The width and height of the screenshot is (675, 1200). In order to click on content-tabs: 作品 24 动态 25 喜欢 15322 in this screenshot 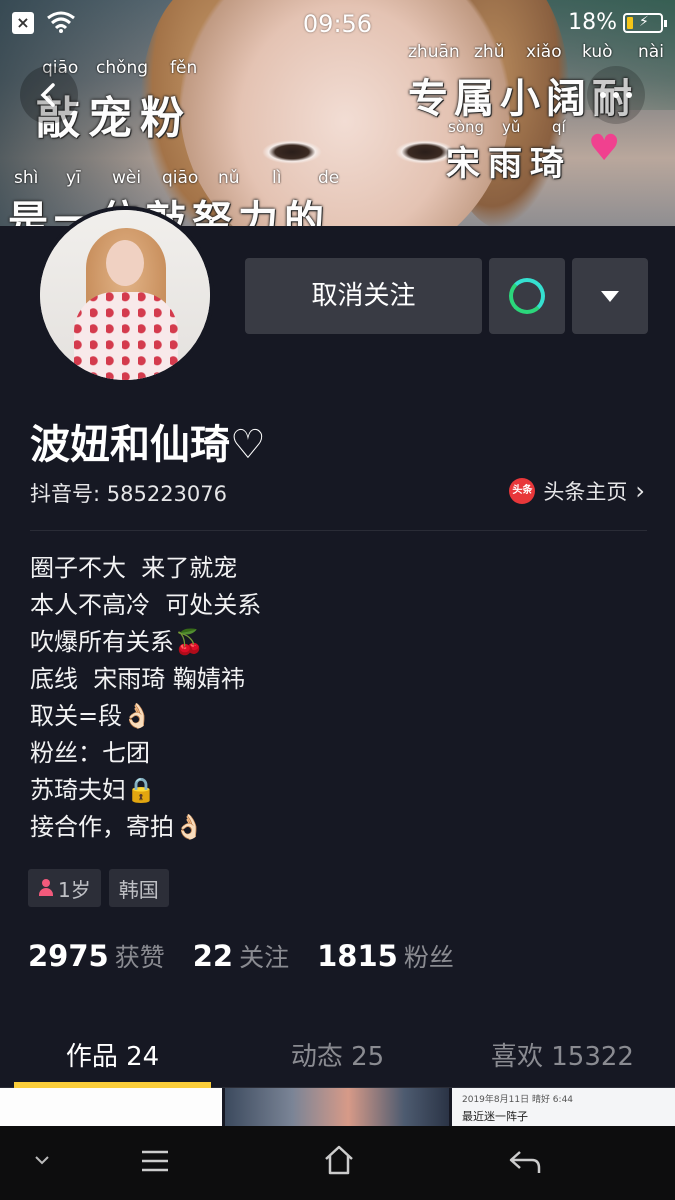, I will do `click(337, 1055)`.